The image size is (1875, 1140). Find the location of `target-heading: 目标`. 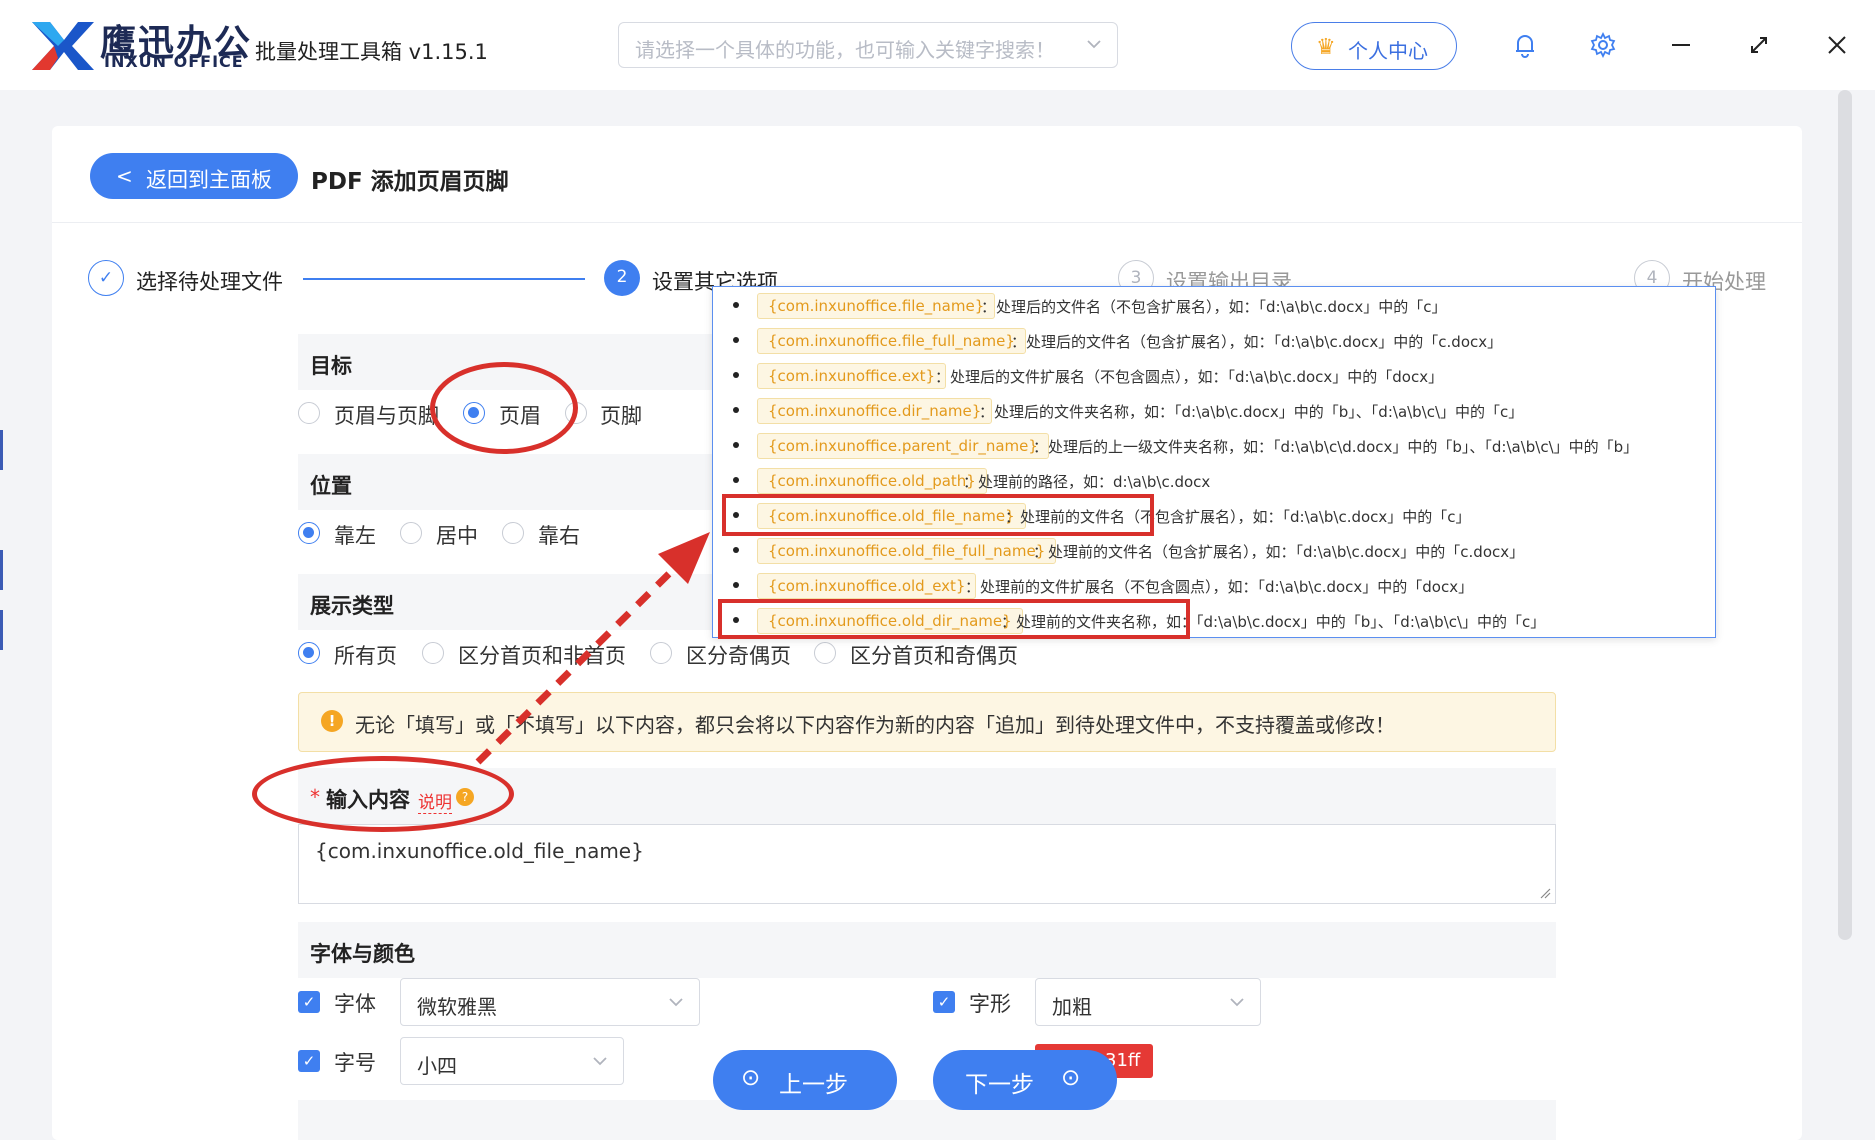

target-heading: 目标 is located at coordinates (331, 366).